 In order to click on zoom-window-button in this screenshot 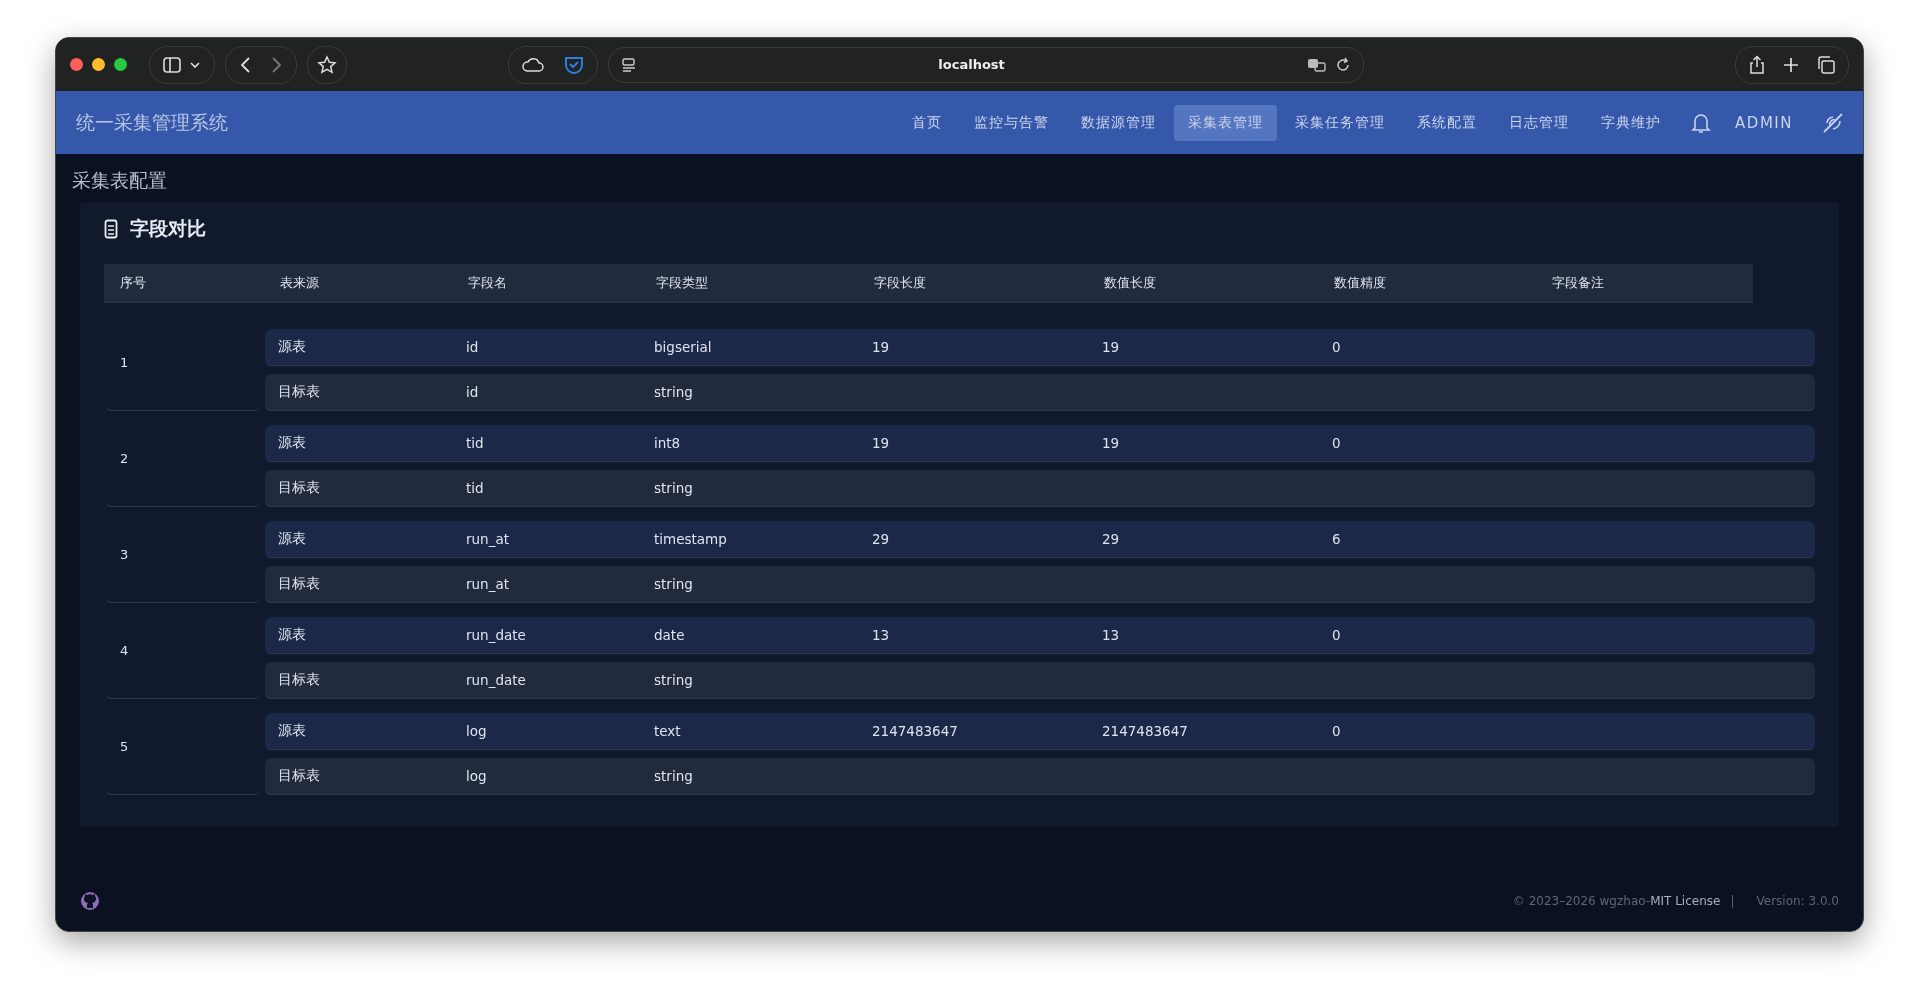, I will do `click(120, 64)`.